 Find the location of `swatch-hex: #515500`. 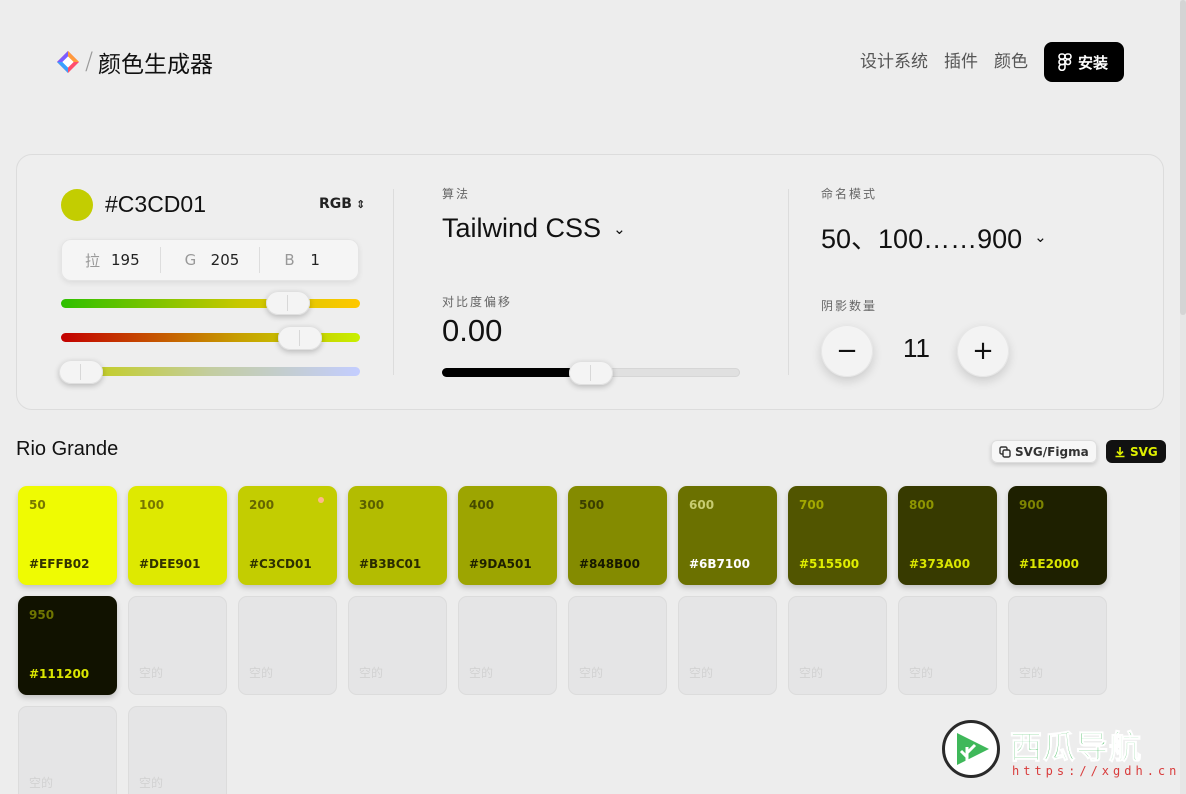

swatch-hex: #515500 is located at coordinates (829, 564).